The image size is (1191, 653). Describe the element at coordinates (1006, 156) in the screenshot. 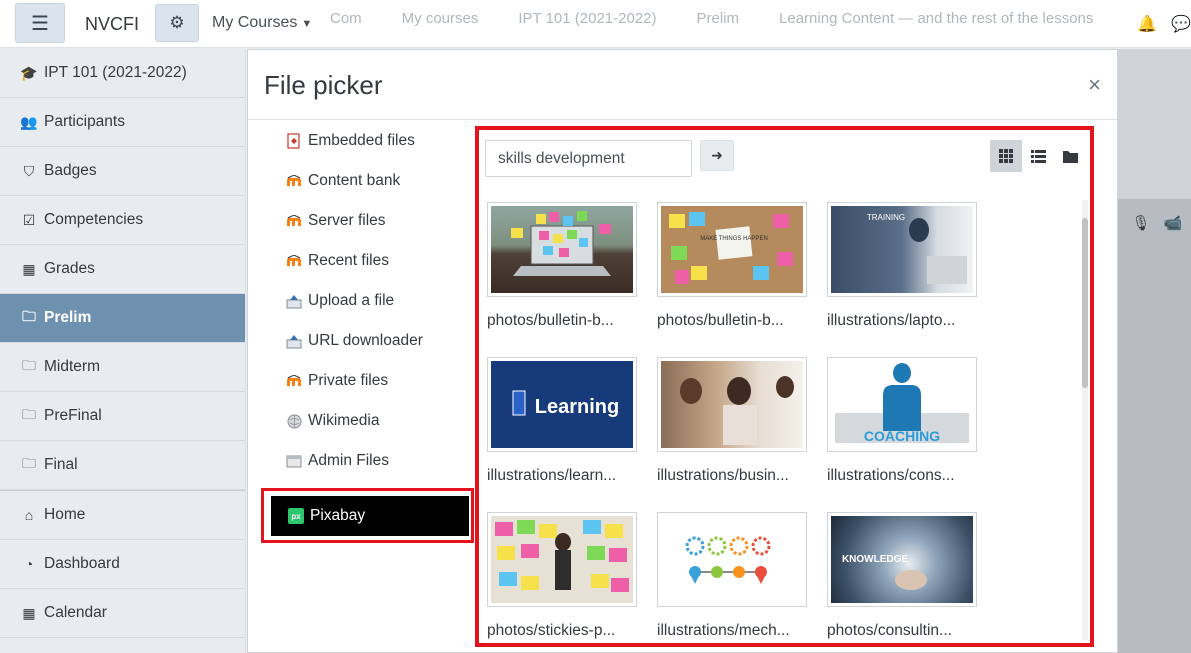

I see `view-icons-button` at that location.